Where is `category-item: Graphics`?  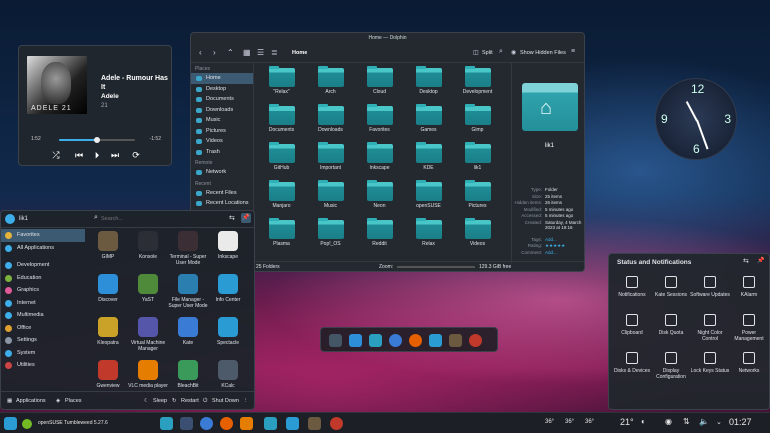
category-item: Graphics is located at coordinates (43, 290).